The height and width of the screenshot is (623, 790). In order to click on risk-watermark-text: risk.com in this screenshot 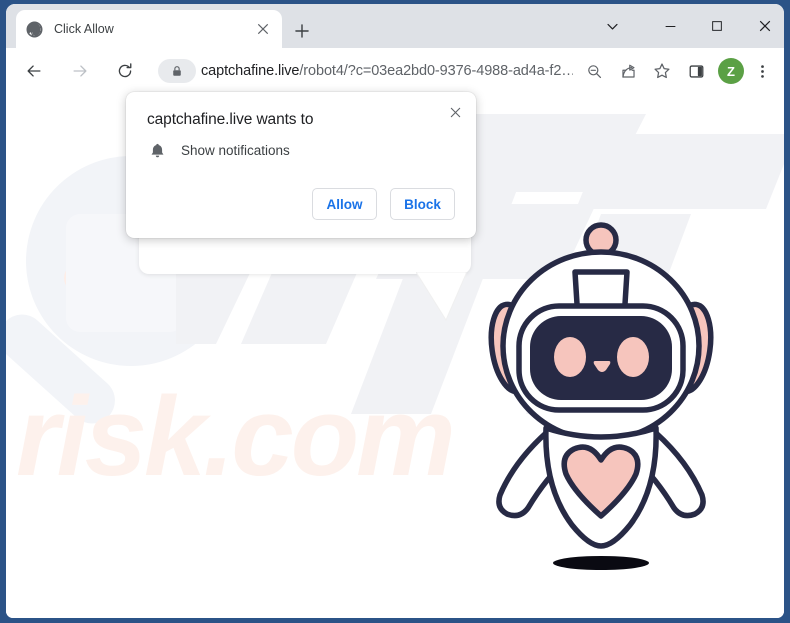, I will do `click(236, 436)`.